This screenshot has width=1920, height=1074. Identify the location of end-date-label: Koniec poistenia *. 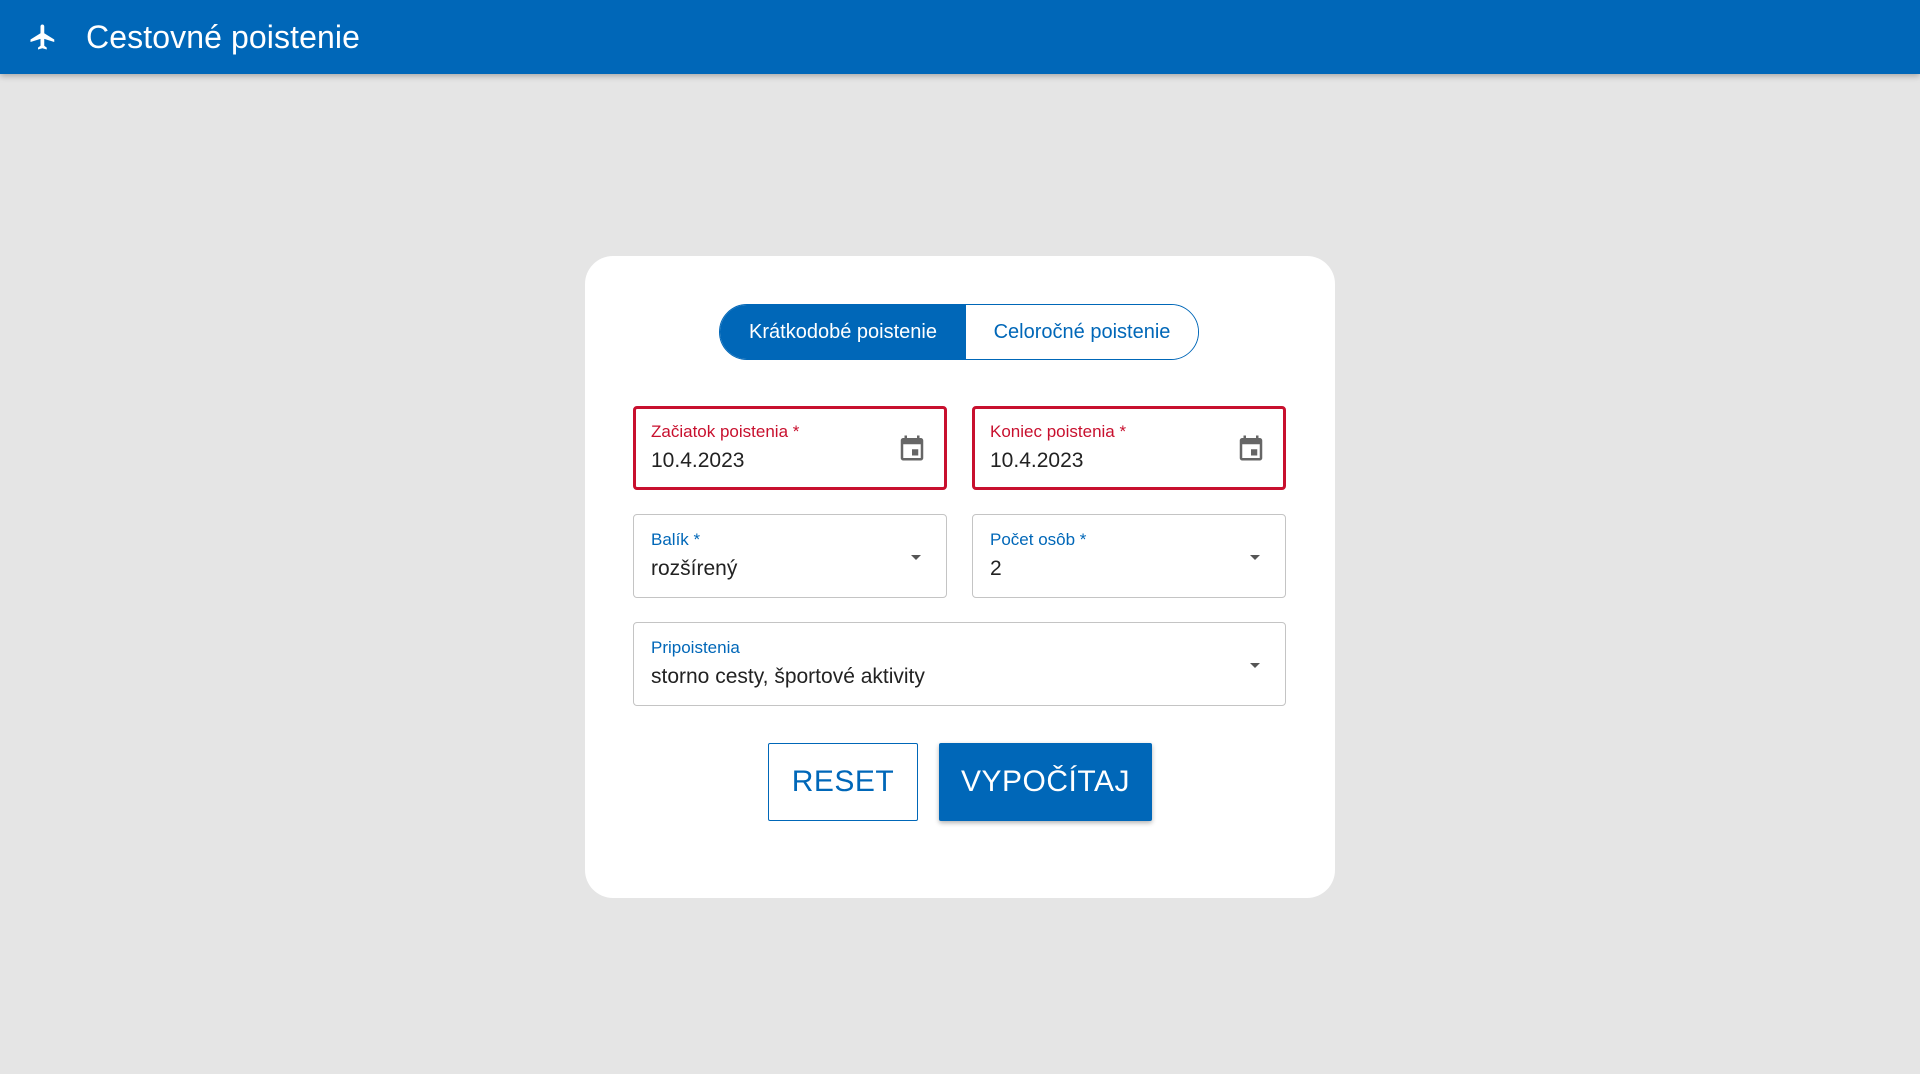
(1058, 431).